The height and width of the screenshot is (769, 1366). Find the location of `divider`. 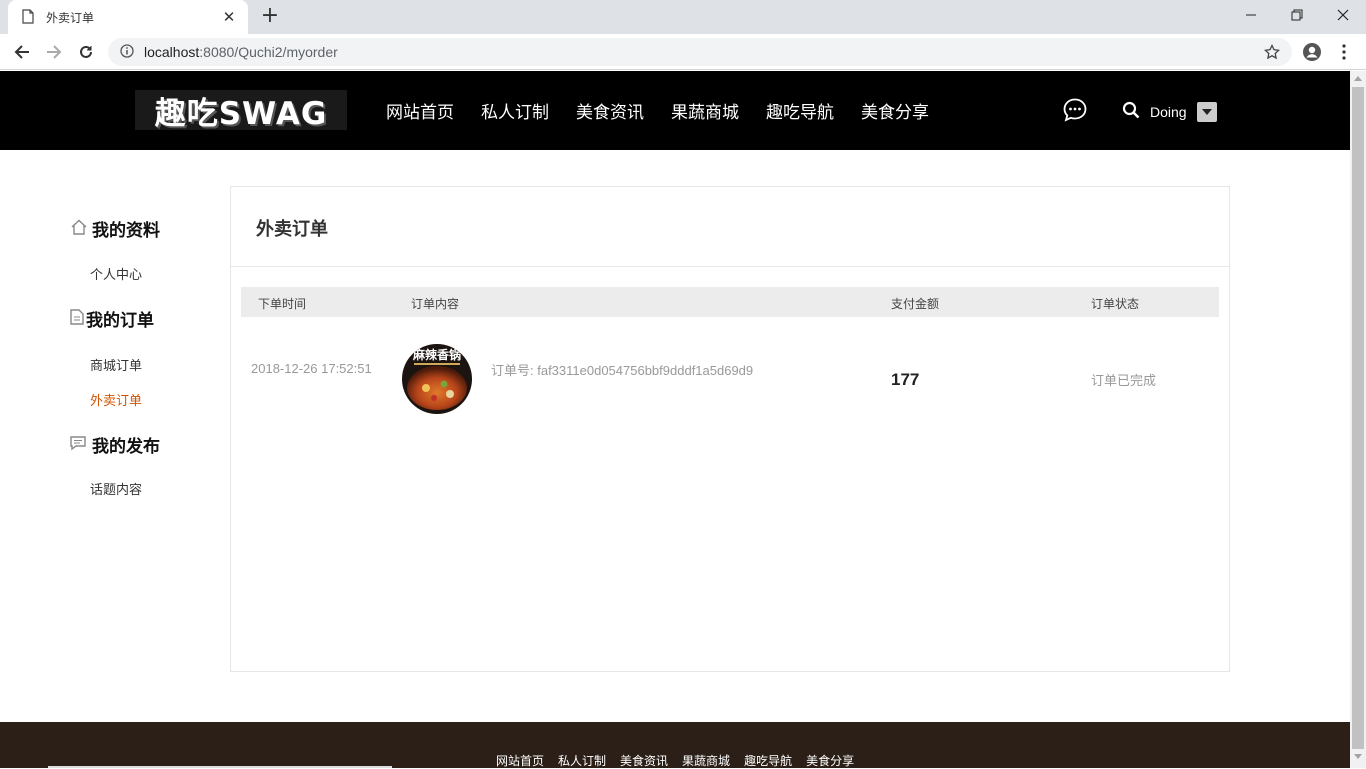

divider is located at coordinates (730, 266).